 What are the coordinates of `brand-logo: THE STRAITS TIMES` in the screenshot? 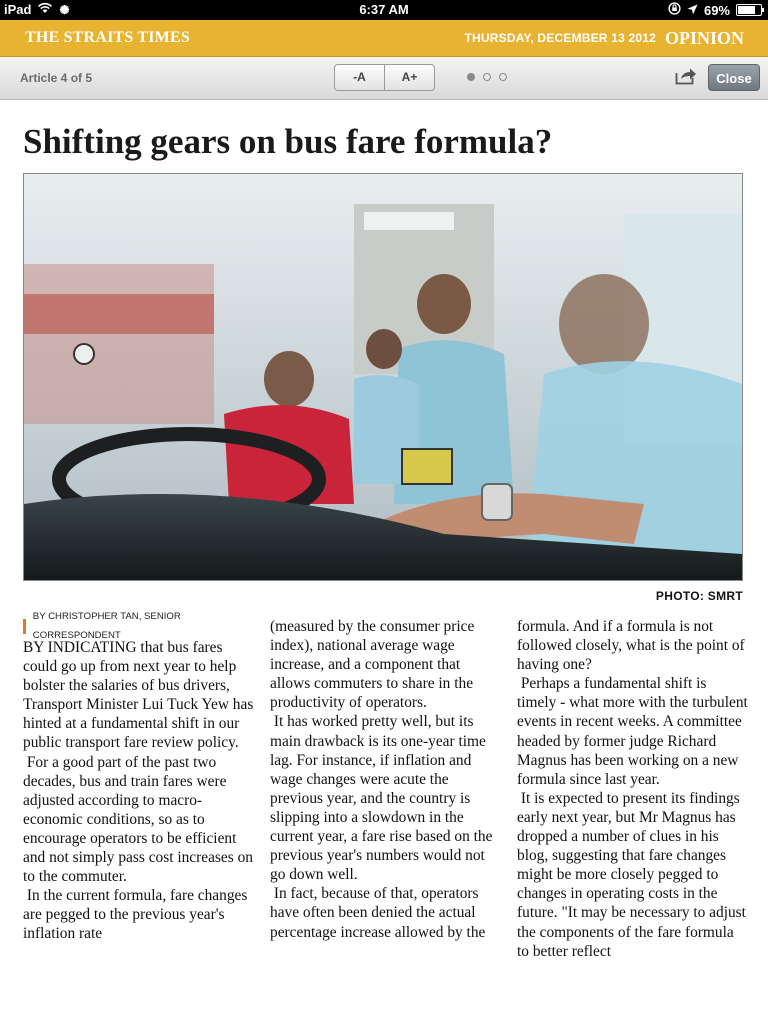 It's located at (107, 37).